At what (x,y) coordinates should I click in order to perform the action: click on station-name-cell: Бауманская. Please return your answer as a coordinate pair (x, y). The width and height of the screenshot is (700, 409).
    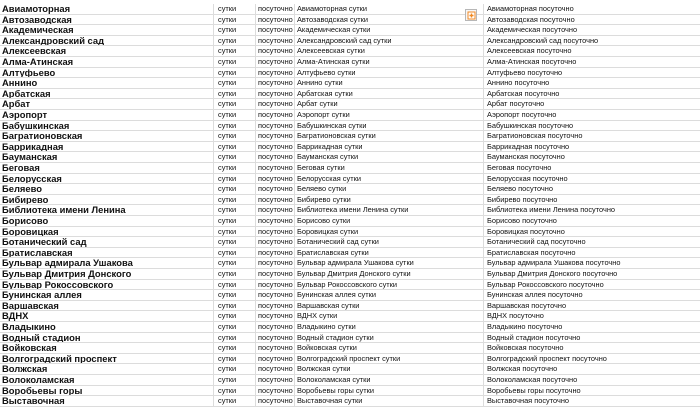
    Looking at the image, I should click on (107, 157).